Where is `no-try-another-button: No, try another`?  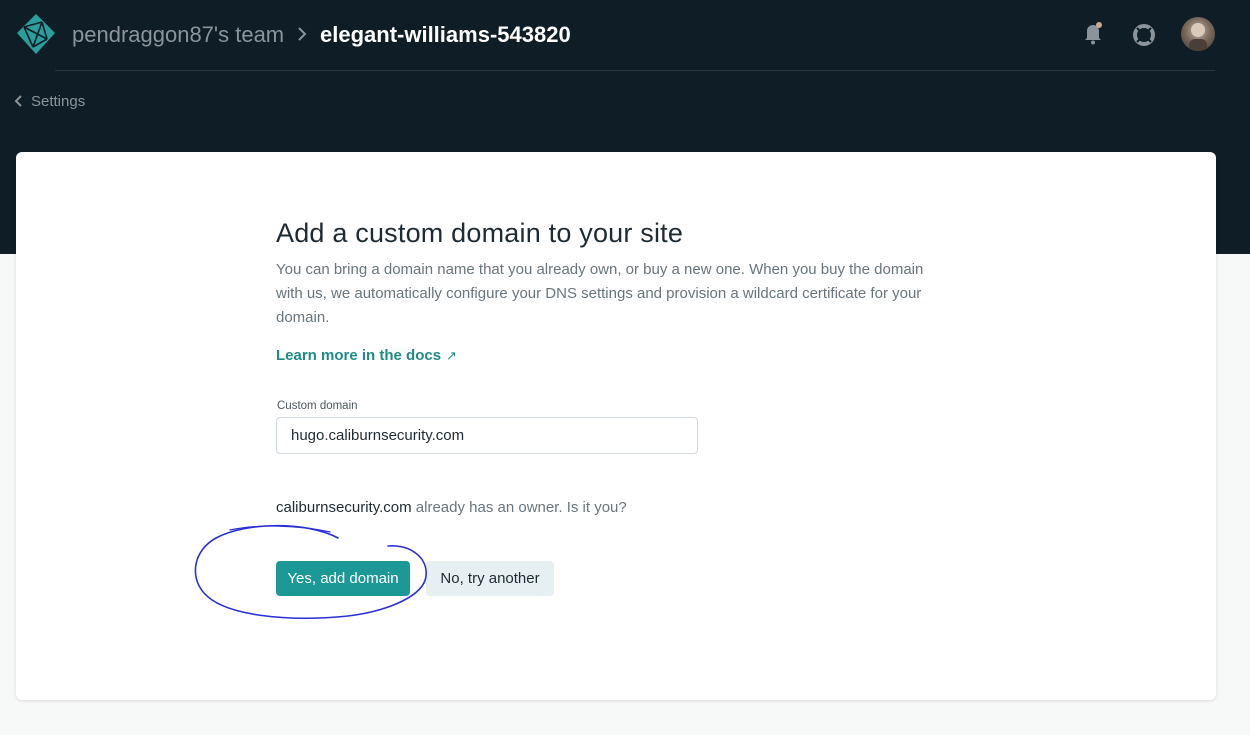
no-try-another-button: No, try another is located at coordinates (490, 578).